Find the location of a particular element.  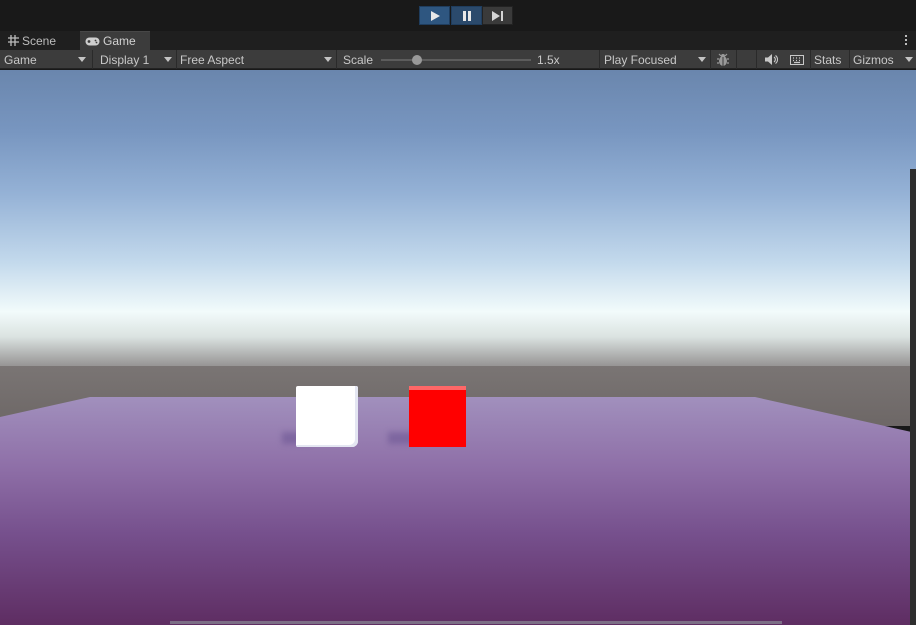

step-icon is located at coordinates (497, 15).